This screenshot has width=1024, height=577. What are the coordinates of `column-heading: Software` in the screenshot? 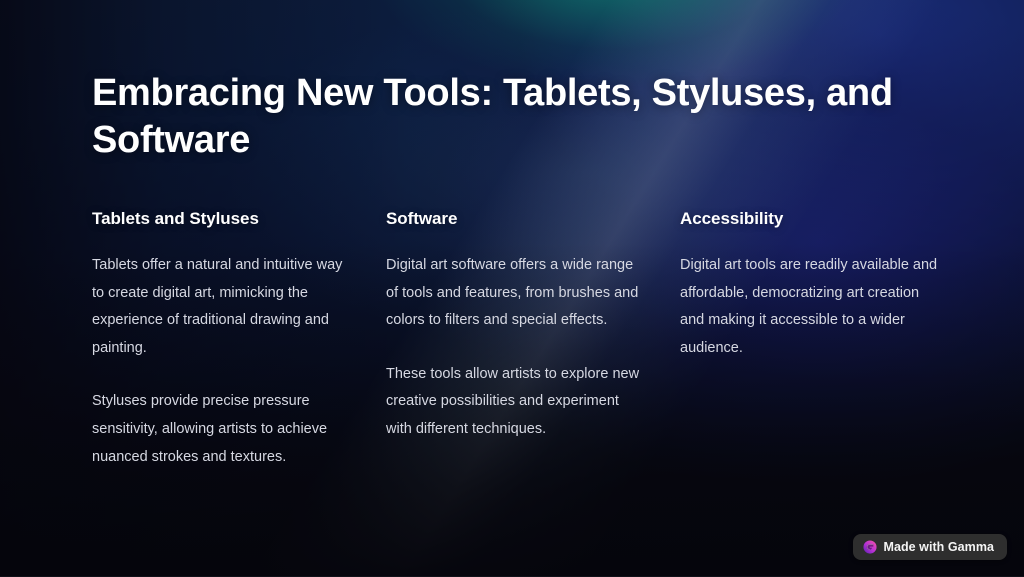 It's located at (422, 218).